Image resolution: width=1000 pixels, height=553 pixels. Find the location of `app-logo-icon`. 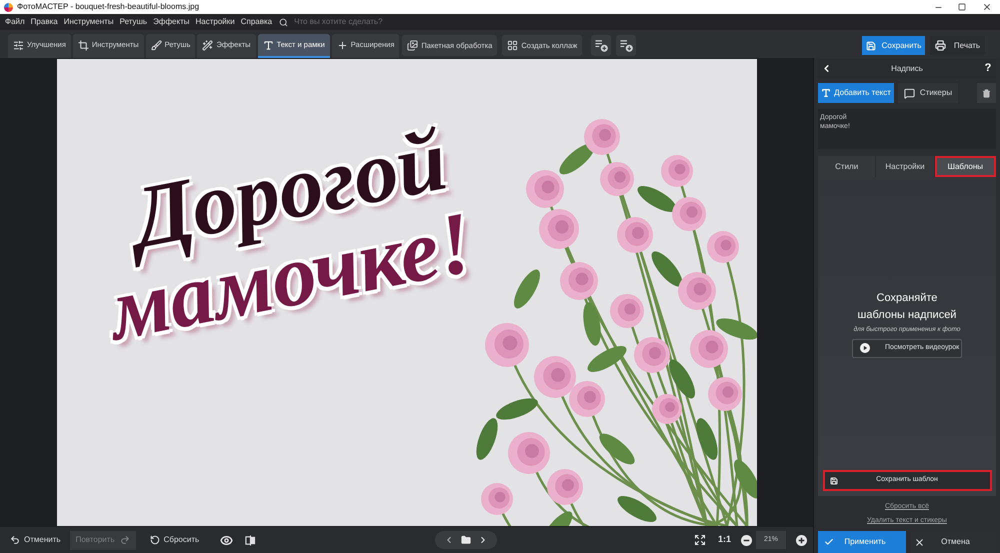

app-logo-icon is located at coordinates (8, 7).